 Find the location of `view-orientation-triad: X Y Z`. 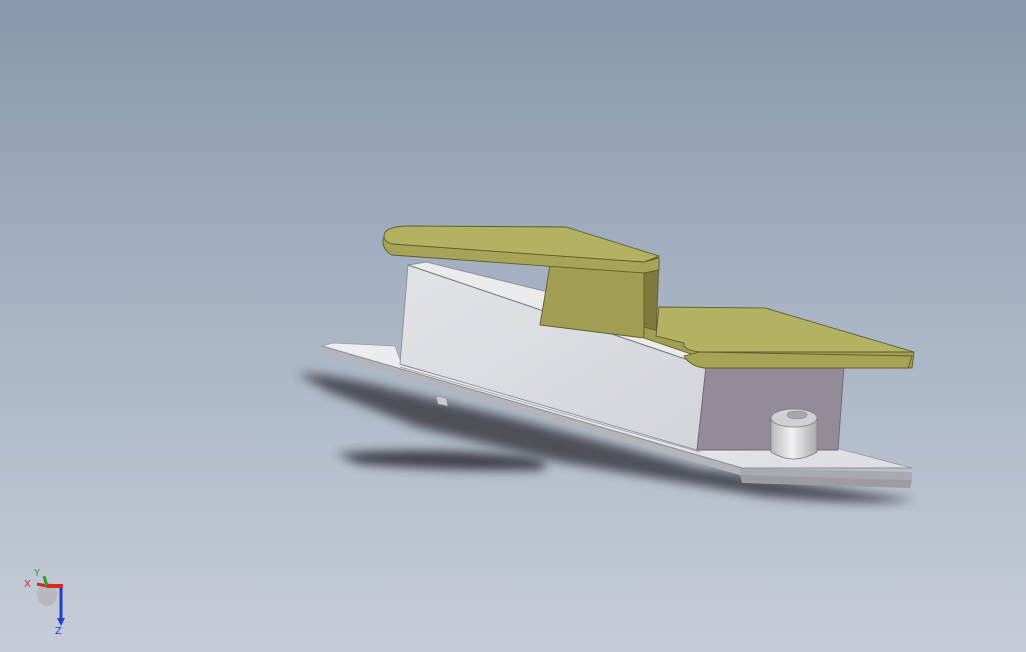

view-orientation-triad: X Y Z is located at coordinates (46, 601).